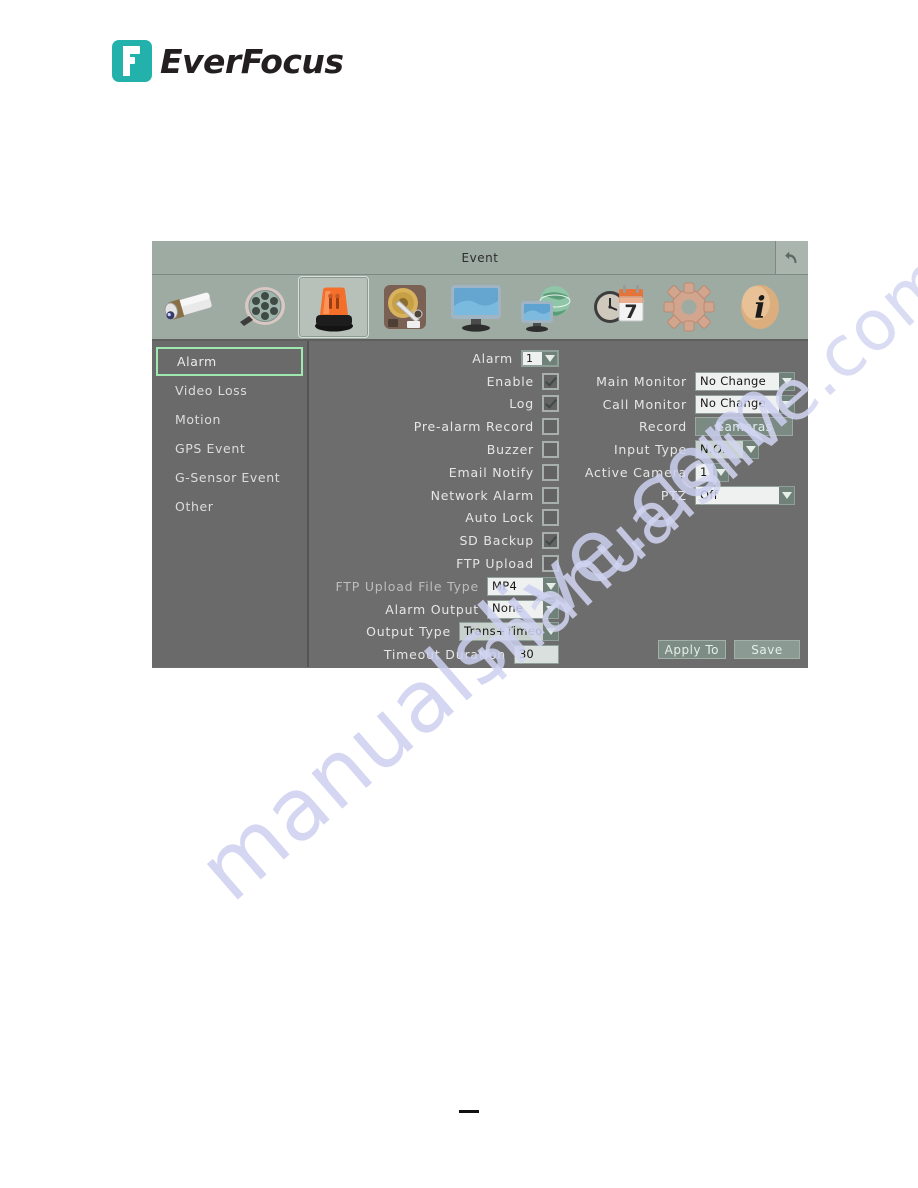 The image size is (918, 1188). I want to click on toolbar-item-information: i, so click(759, 307).